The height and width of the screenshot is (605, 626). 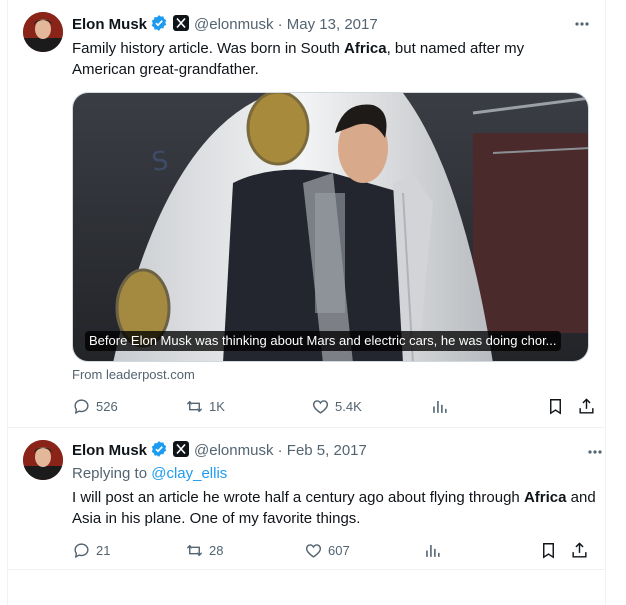 I want to click on tweet-actions: 526 1K 5.4K, so click(x=333, y=406).